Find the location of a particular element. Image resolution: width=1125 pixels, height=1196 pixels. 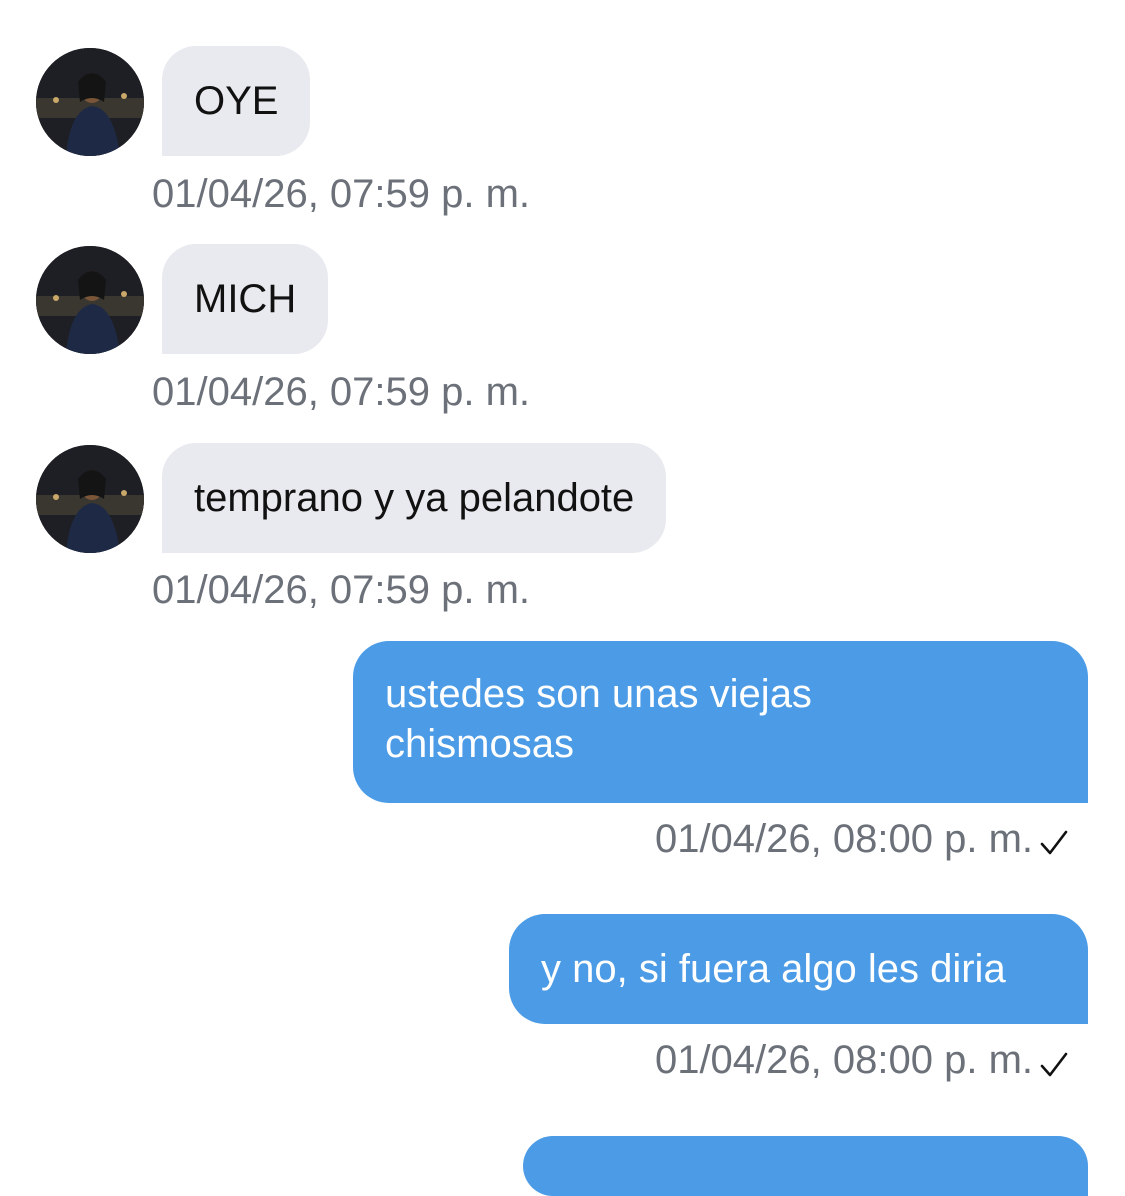

outgoing-message-bubble-partial is located at coordinates (805, 1166).